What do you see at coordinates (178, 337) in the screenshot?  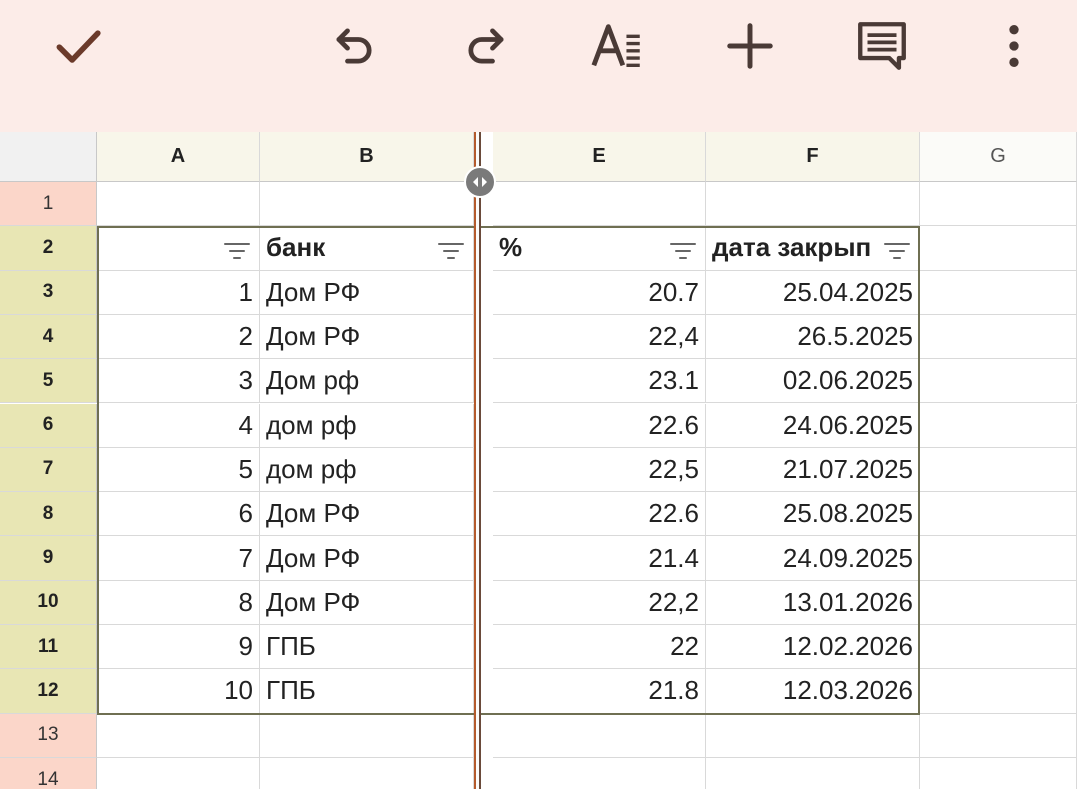 I see `cell-a-4: 2` at bounding box center [178, 337].